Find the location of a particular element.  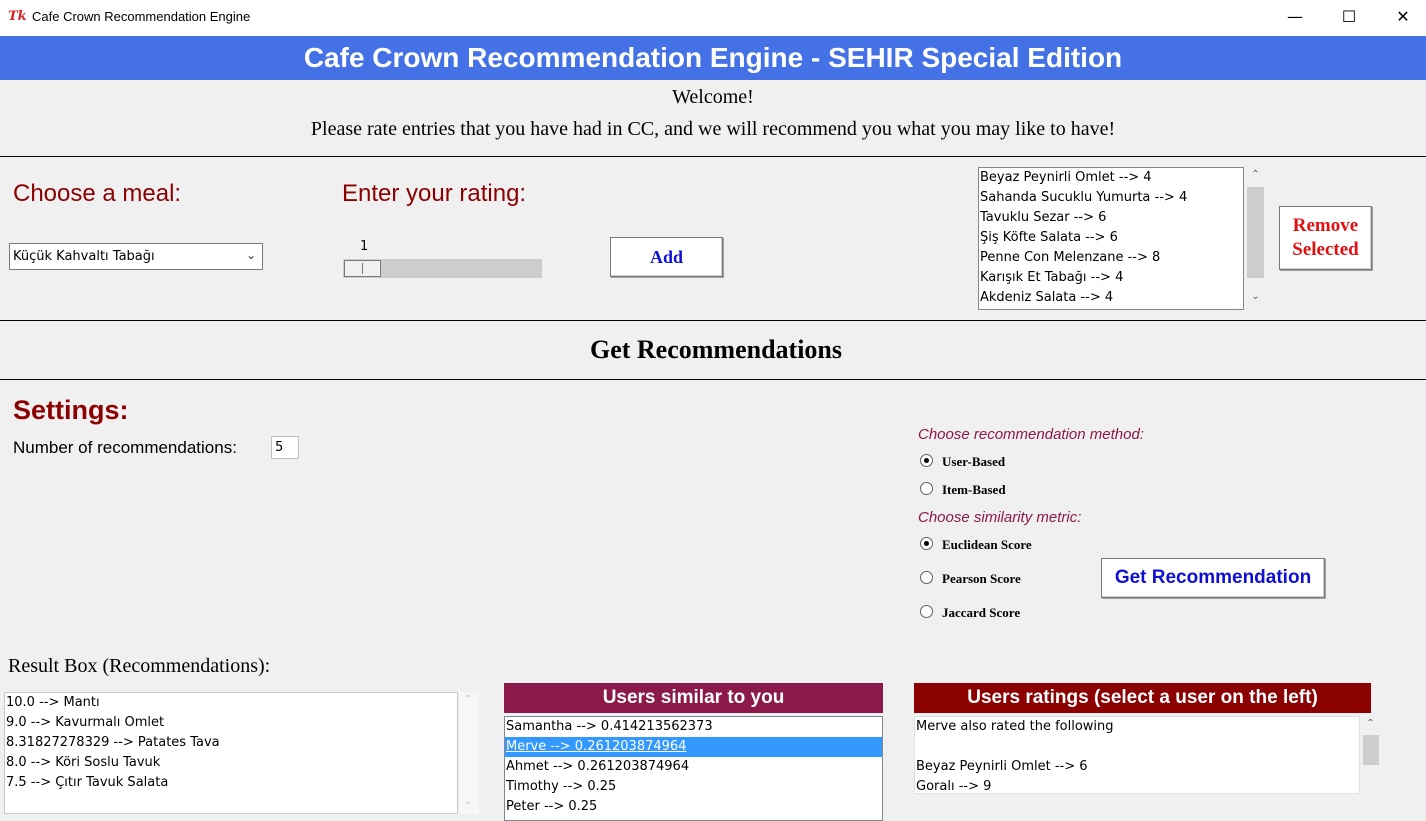

meal-combobox-value: Küçük Kahvaltı Tabağı is located at coordinates (84, 256).